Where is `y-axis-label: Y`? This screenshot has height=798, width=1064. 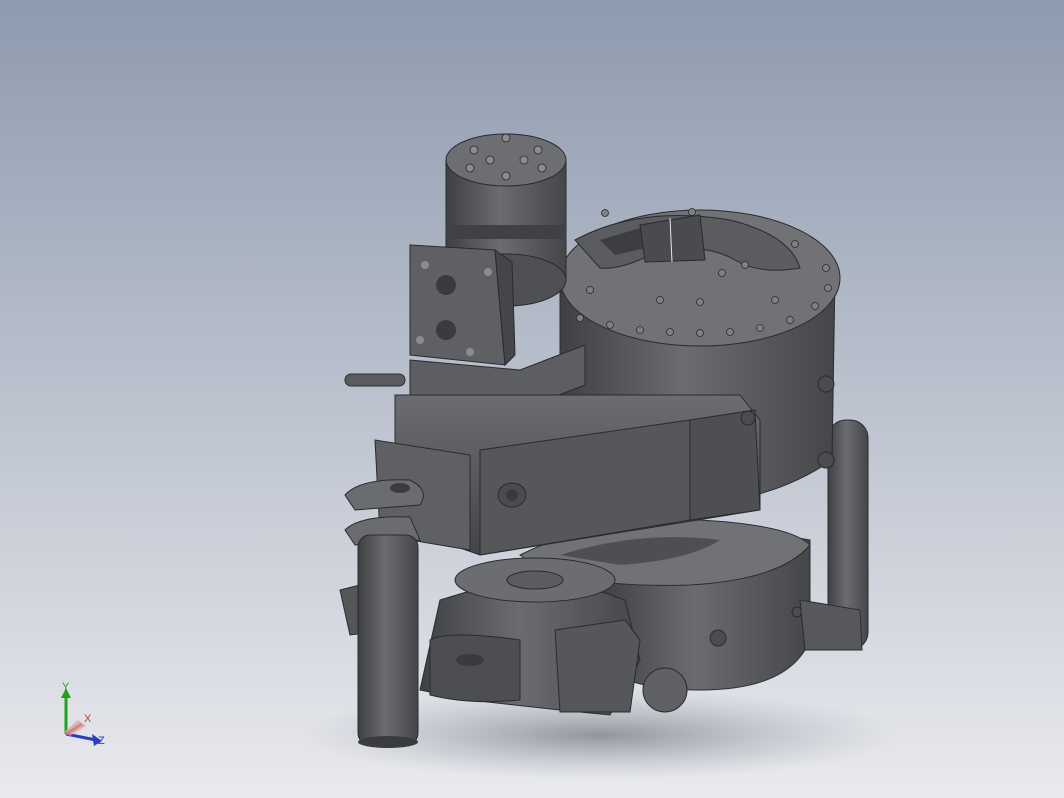
y-axis-label: Y is located at coordinates (66, 687).